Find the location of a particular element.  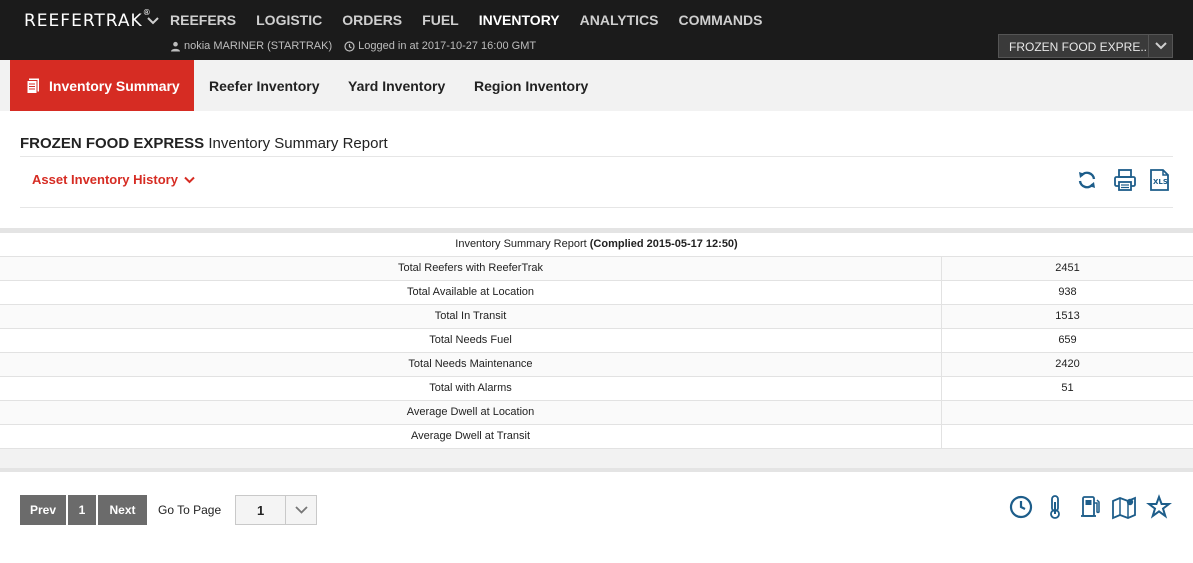

table-footer is located at coordinates (596, 459).